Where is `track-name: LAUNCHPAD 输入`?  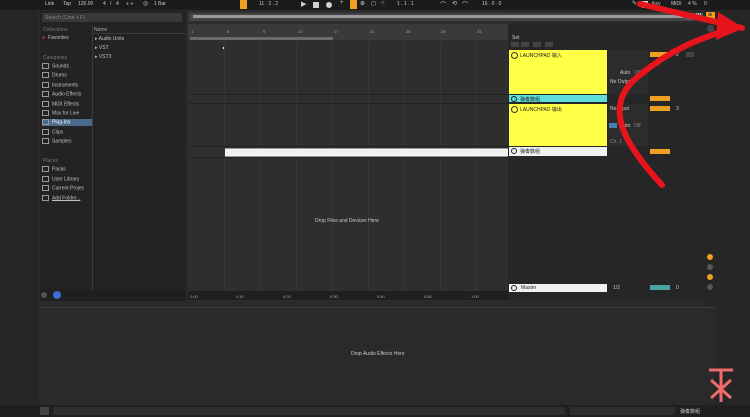
track-name: LAUNCHPAD 输入 is located at coordinates (541, 55).